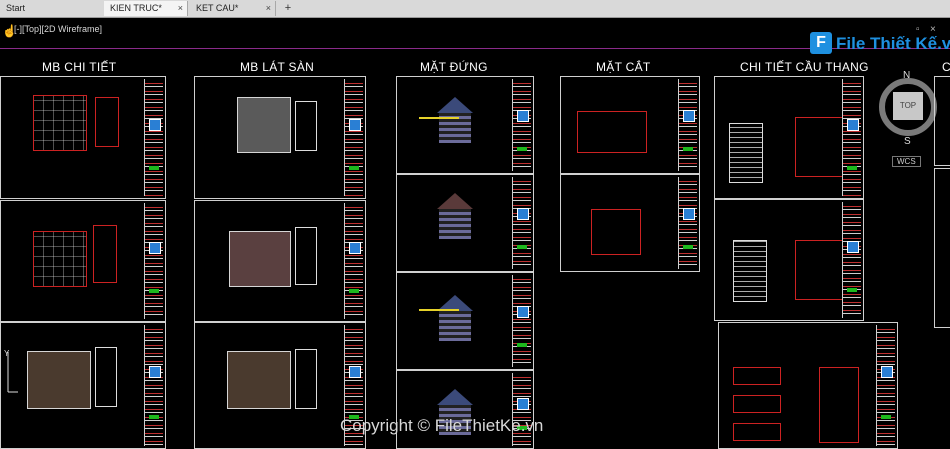 This screenshot has width=950, height=449. I want to click on divider-line, so click(475, 48).